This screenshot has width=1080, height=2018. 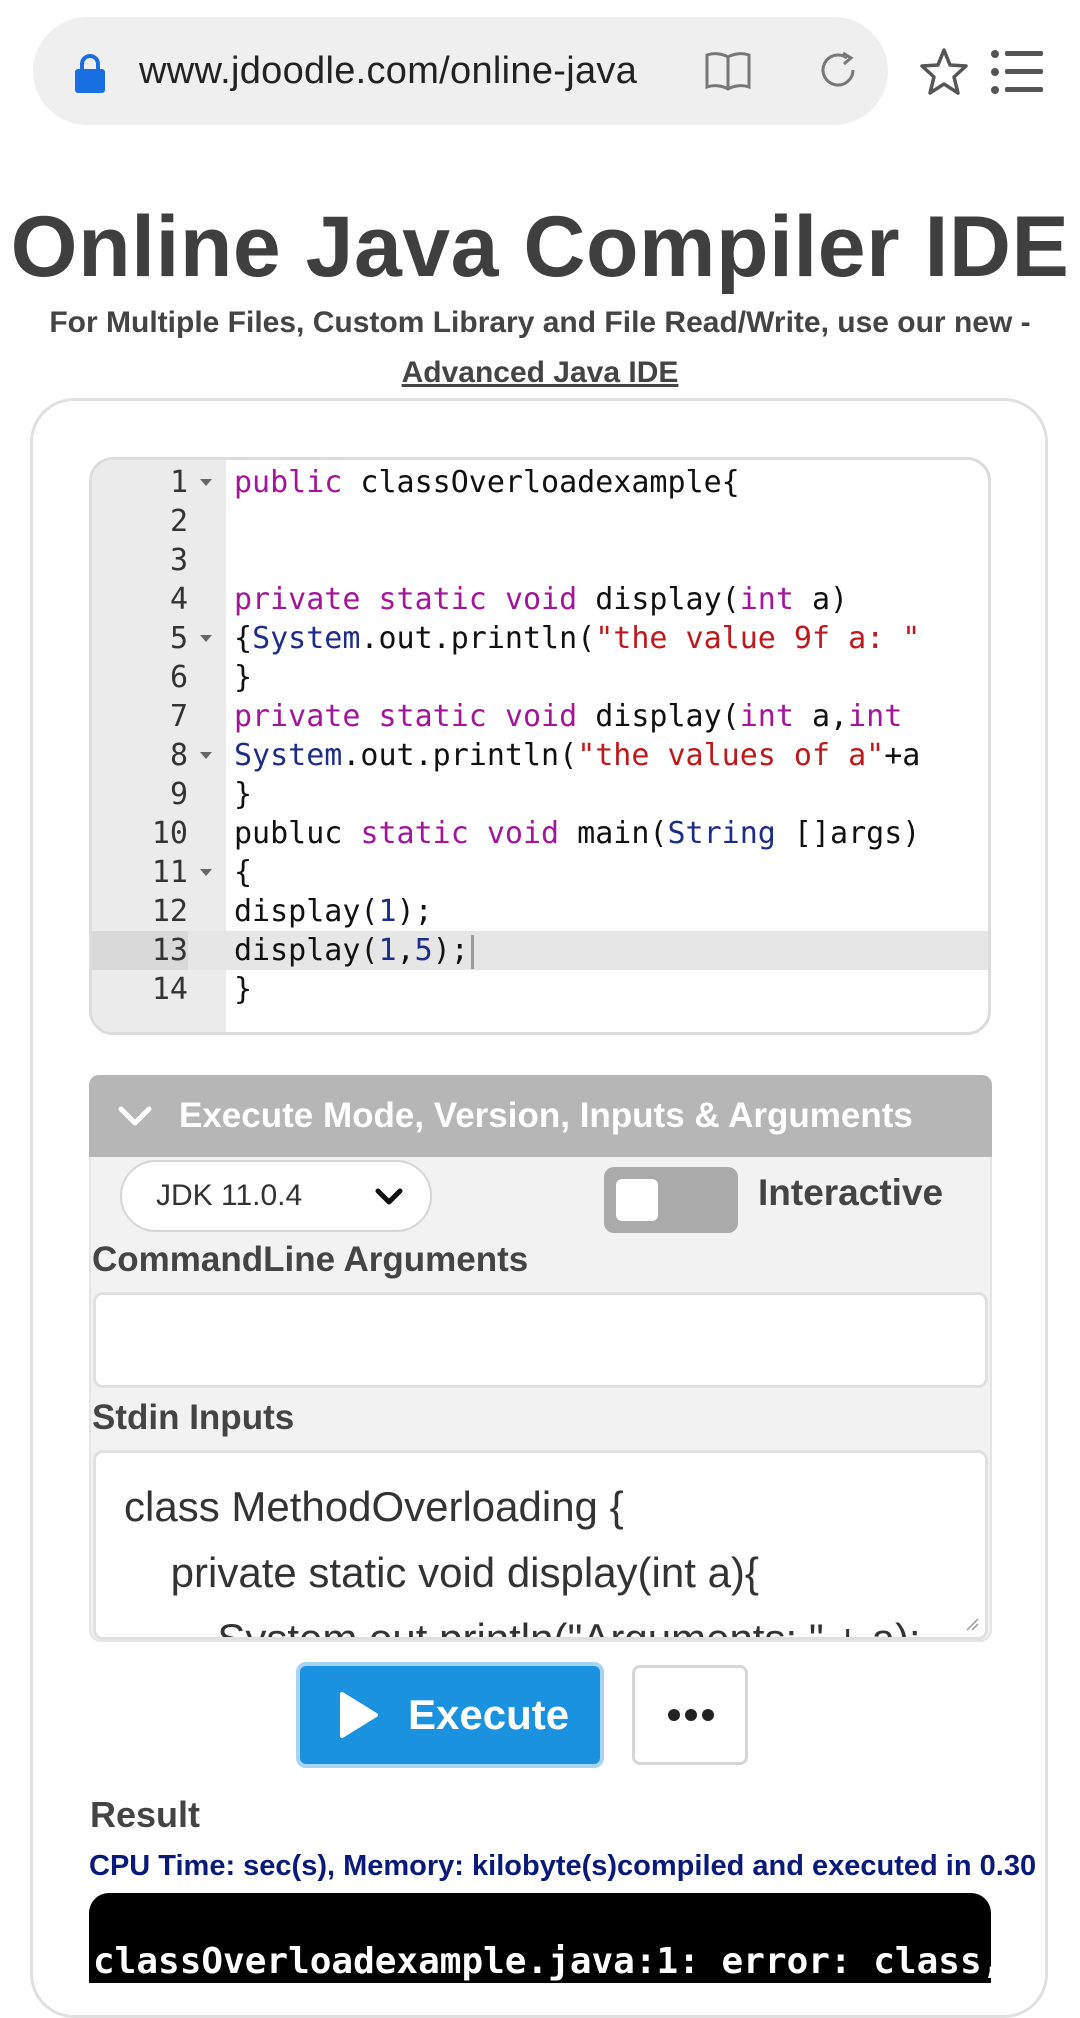 What do you see at coordinates (178, 716) in the screenshot?
I see `line-number: 7` at bounding box center [178, 716].